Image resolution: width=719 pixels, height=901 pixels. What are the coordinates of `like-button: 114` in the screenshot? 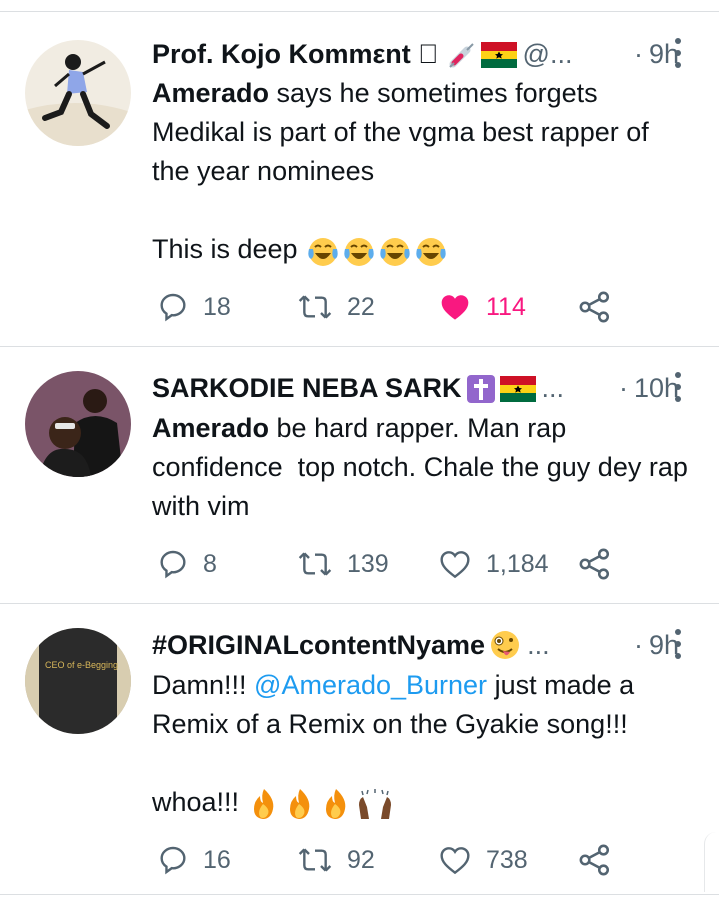 It's located at (482, 307).